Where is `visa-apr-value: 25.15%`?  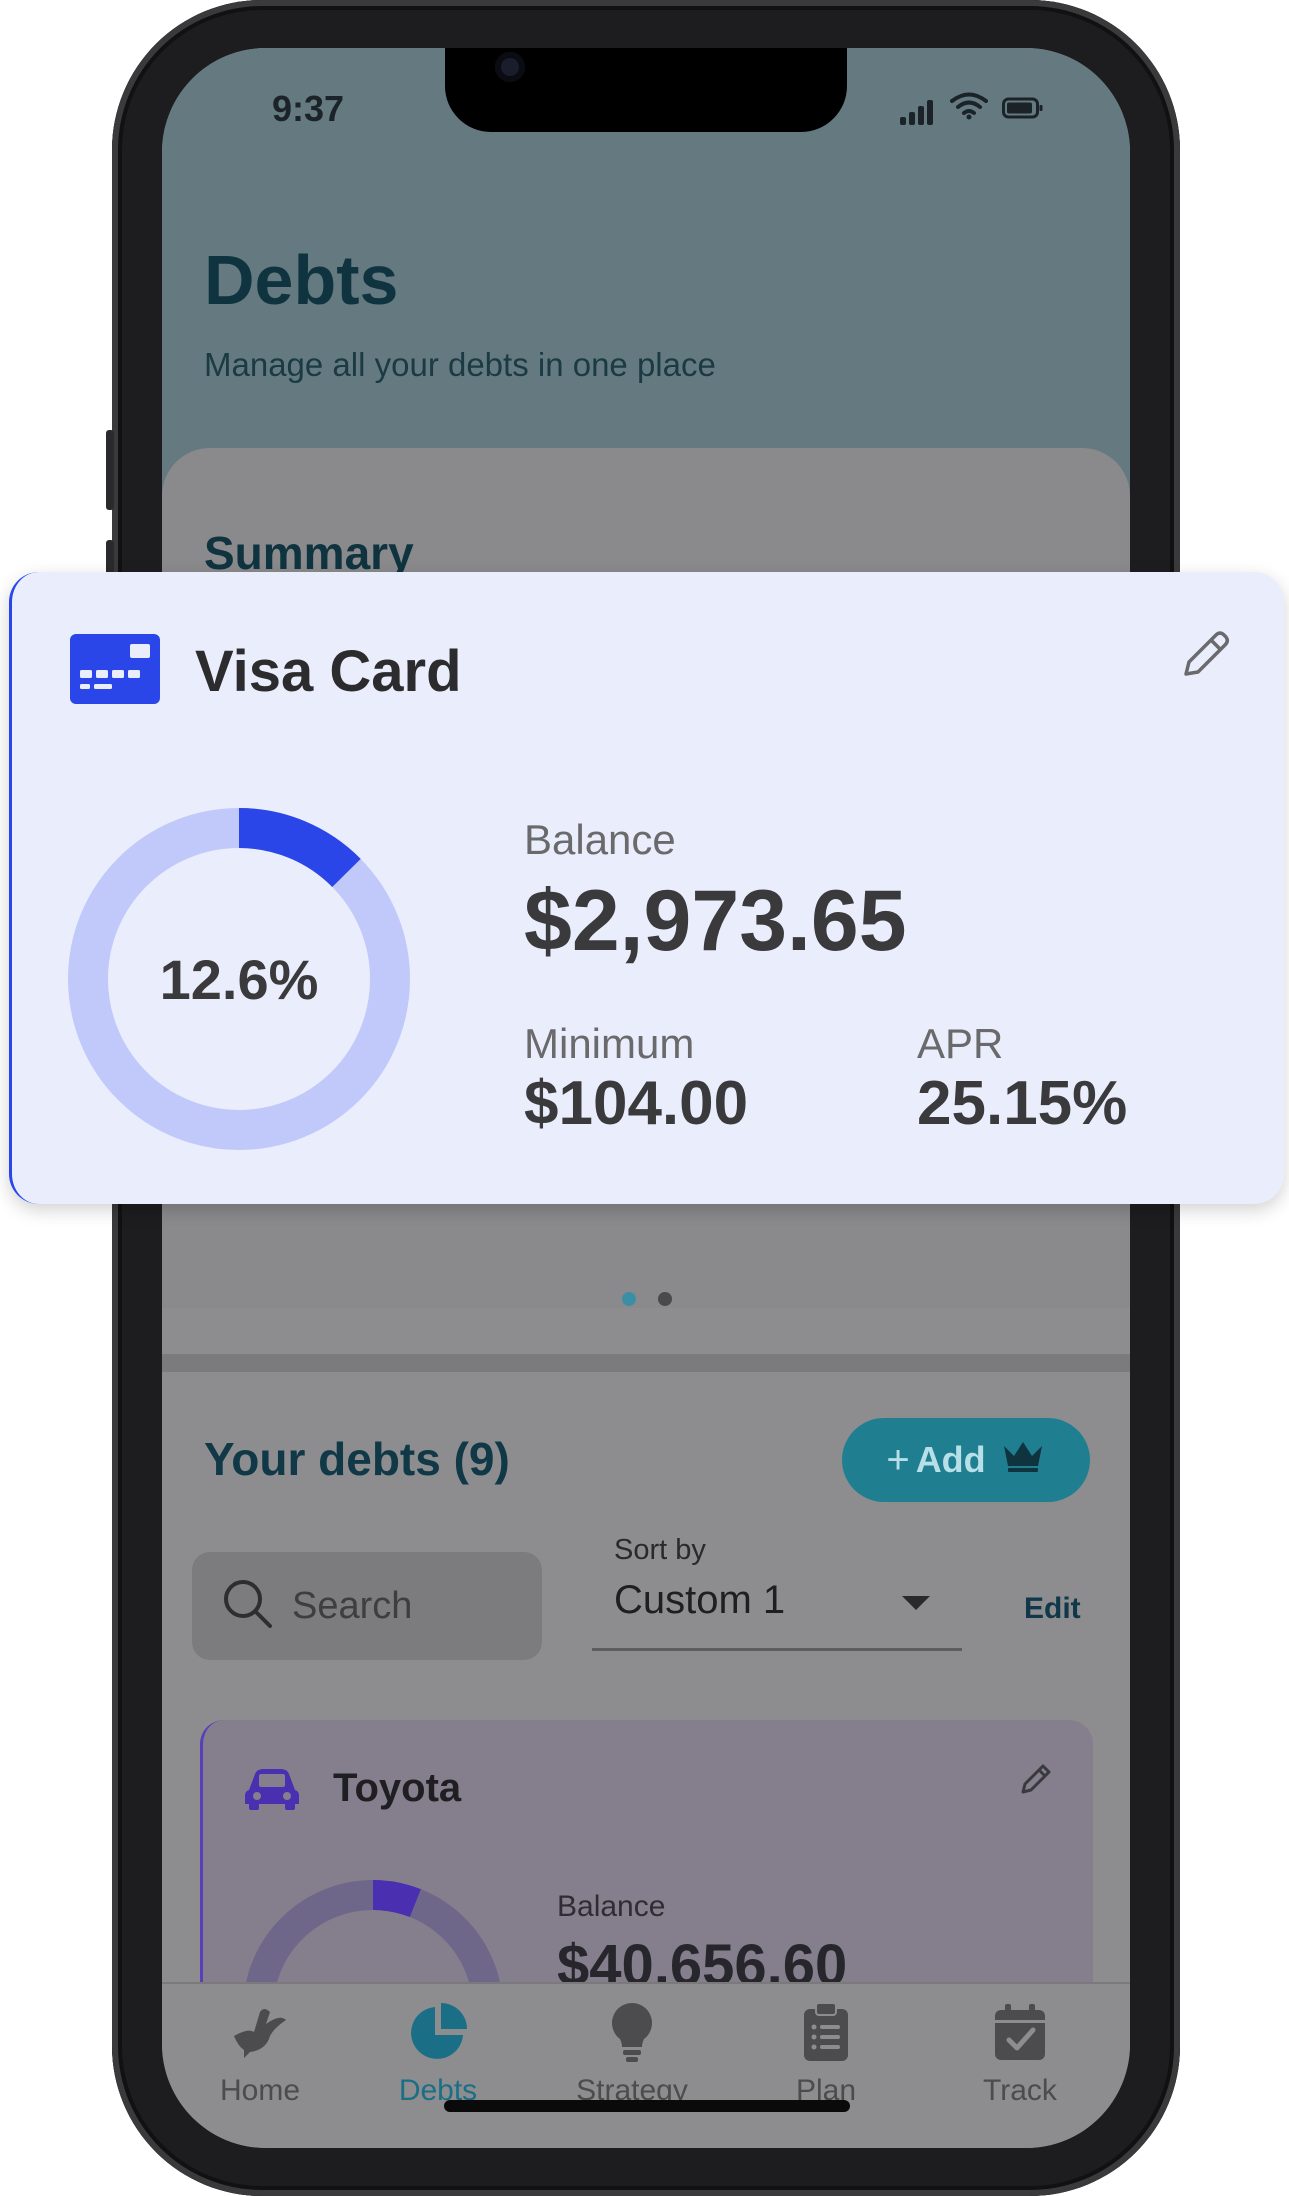
visa-apr-value: 25.15% is located at coordinates (1022, 1103).